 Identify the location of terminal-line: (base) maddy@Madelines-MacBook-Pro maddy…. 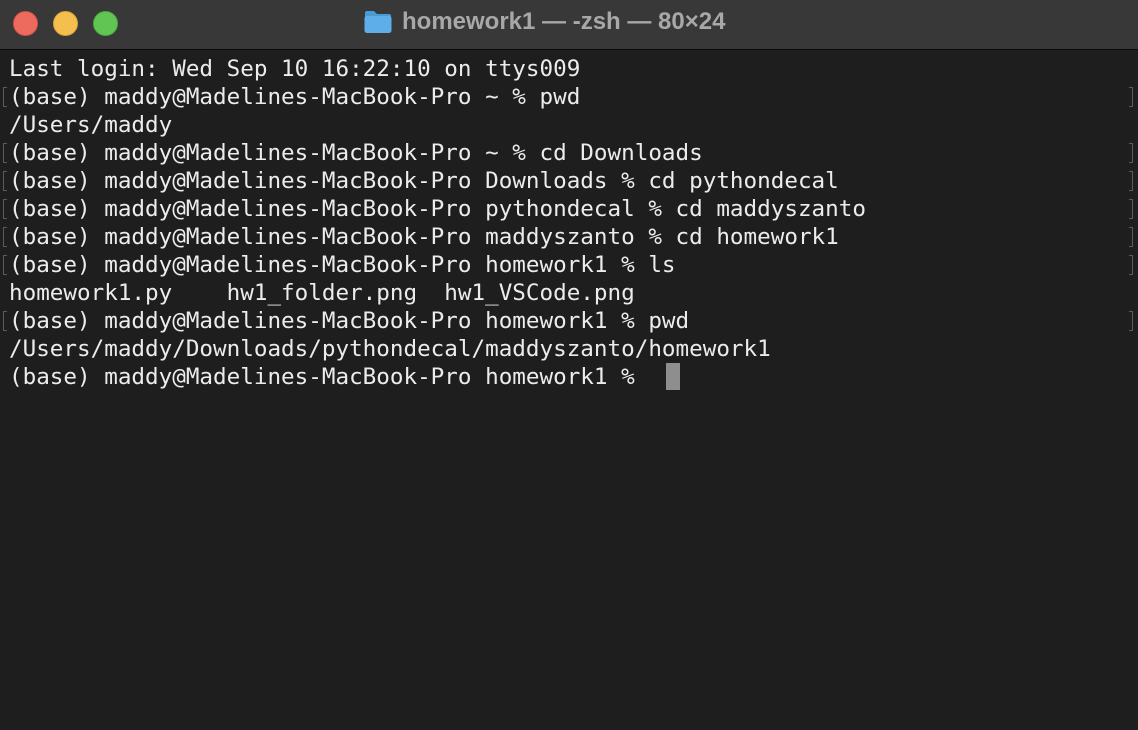
(424, 237).